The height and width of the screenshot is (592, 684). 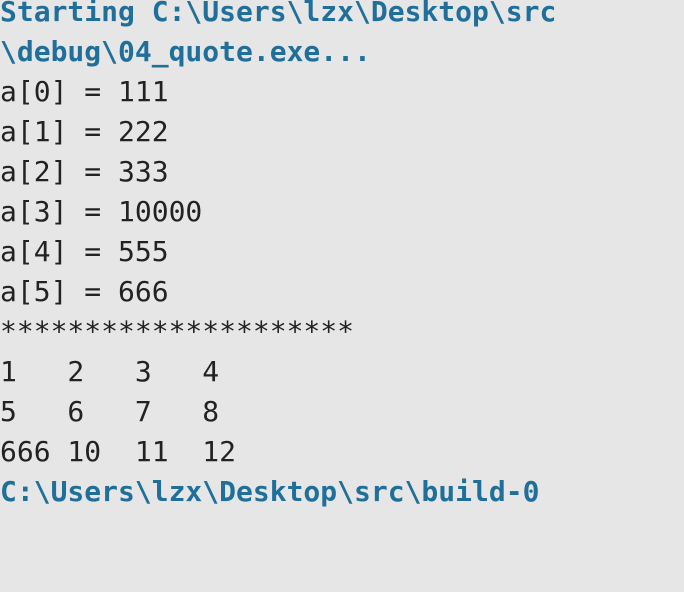 What do you see at coordinates (84, 91) in the screenshot?
I see `console-line-a0: a[0] = 111` at bounding box center [84, 91].